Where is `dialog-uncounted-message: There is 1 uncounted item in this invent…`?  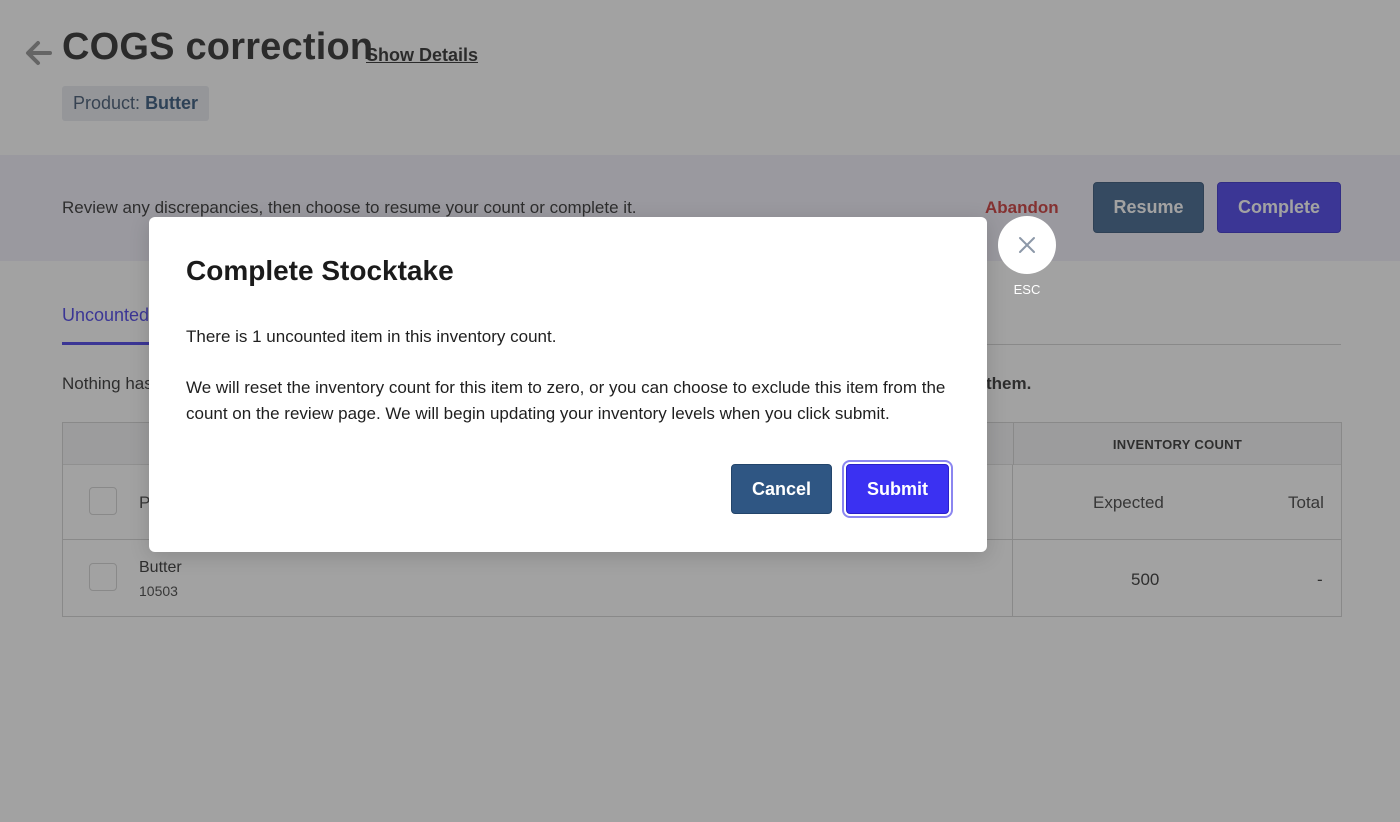
dialog-uncounted-message: There is 1 uncounted item in this invent… is located at coordinates (371, 336).